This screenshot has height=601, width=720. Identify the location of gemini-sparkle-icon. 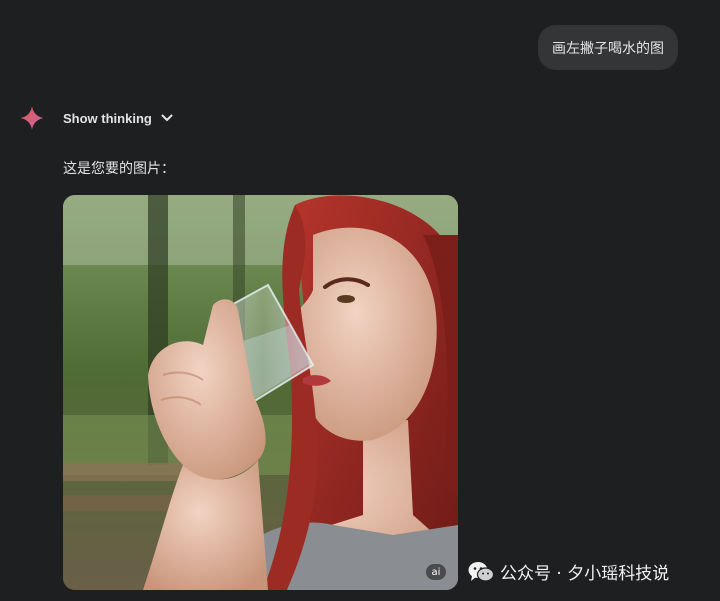
(32, 118).